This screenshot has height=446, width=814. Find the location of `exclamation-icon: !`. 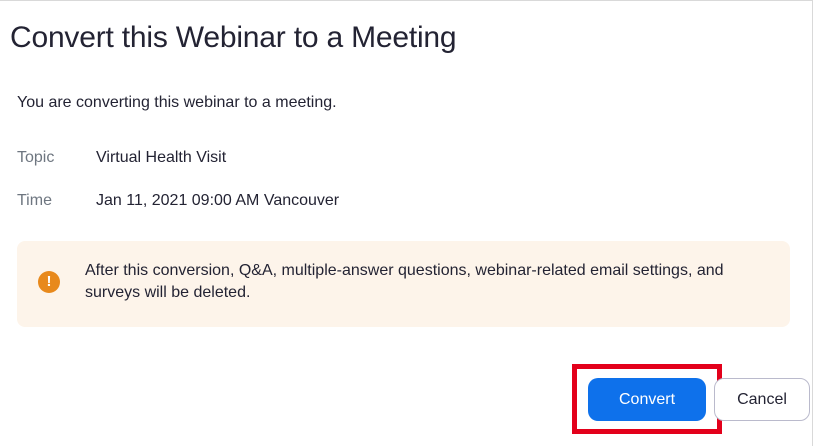

exclamation-icon: ! is located at coordinates (49, 282).